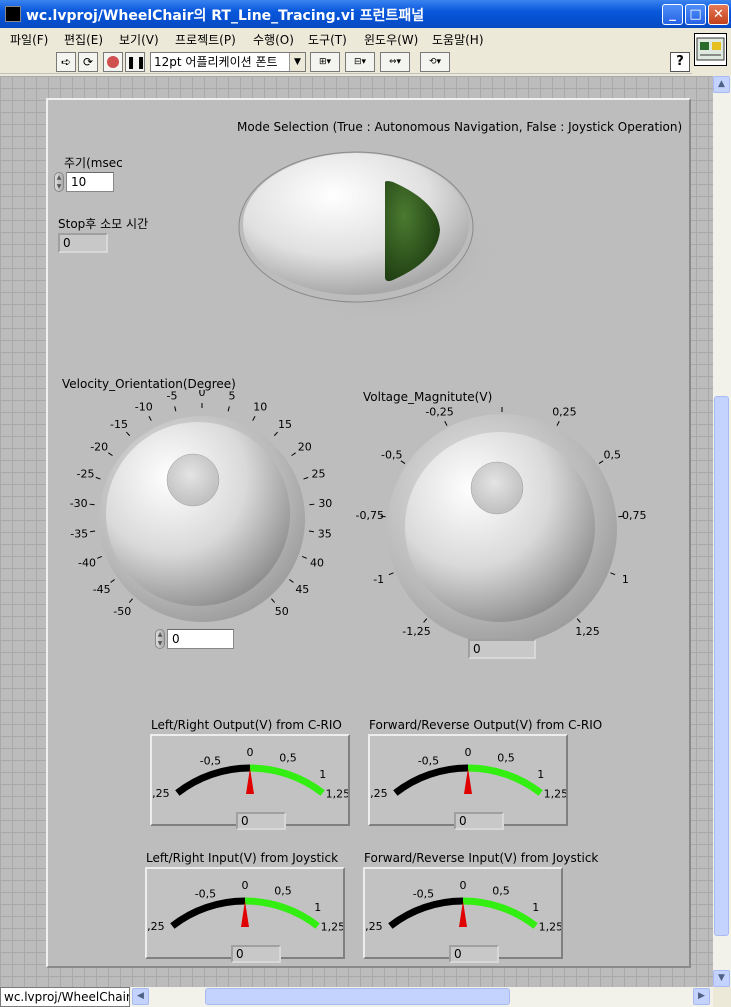  I want to click on velocity-input: 0, so click(200, 639).